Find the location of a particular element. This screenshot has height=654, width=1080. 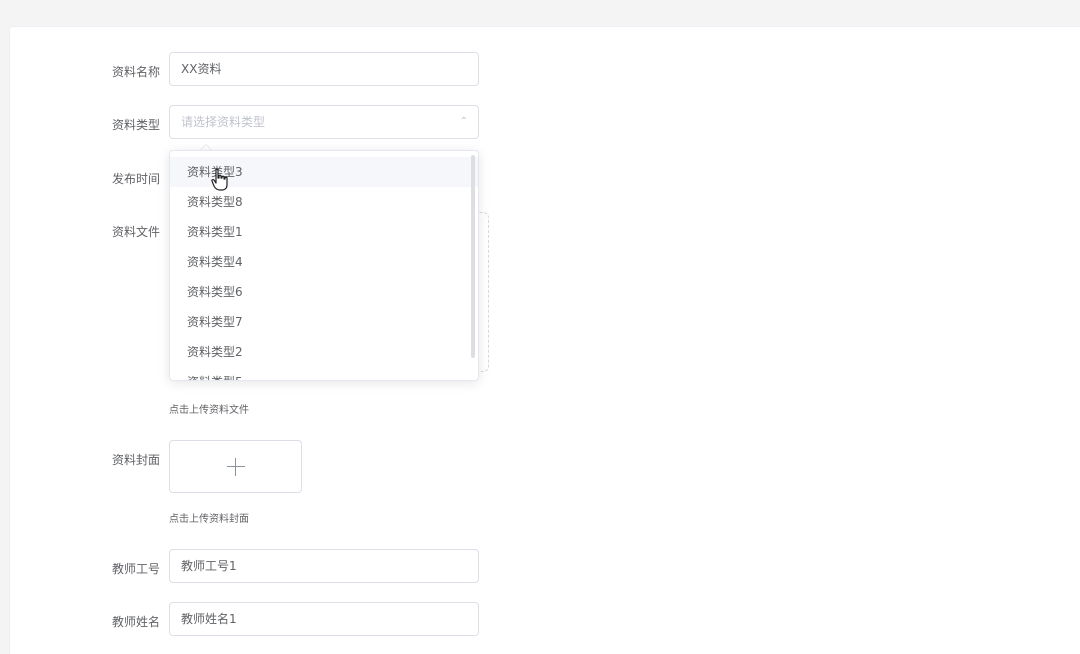

file-label: 资料文件 is located at coordinates (135, 232).